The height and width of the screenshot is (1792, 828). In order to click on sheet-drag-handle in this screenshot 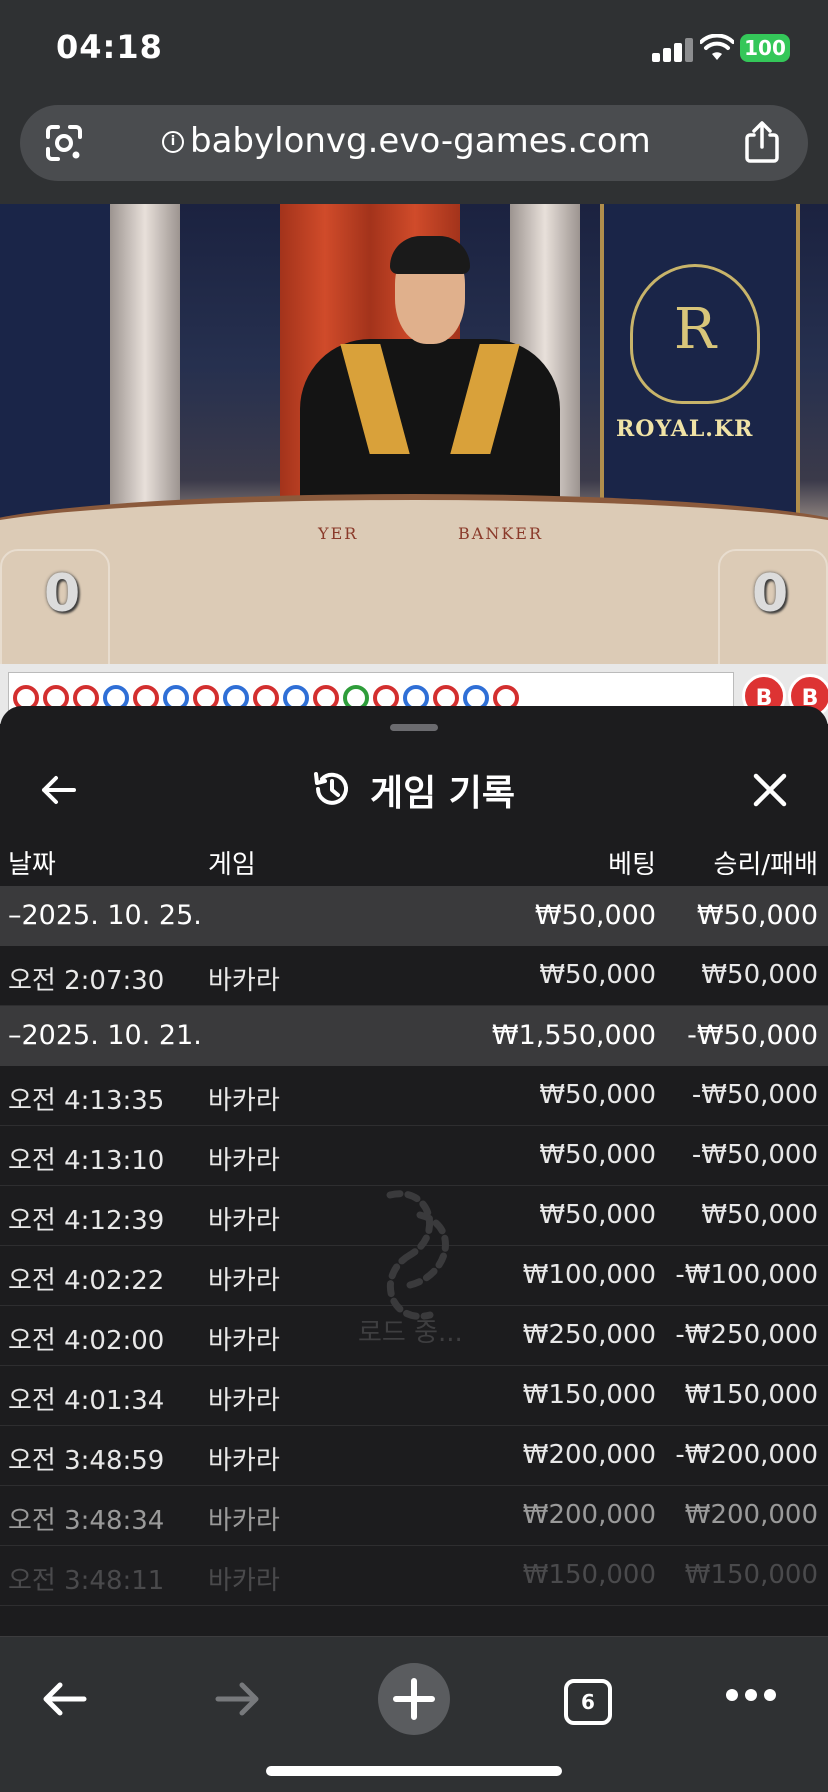, I will do `click(414, 727)`.